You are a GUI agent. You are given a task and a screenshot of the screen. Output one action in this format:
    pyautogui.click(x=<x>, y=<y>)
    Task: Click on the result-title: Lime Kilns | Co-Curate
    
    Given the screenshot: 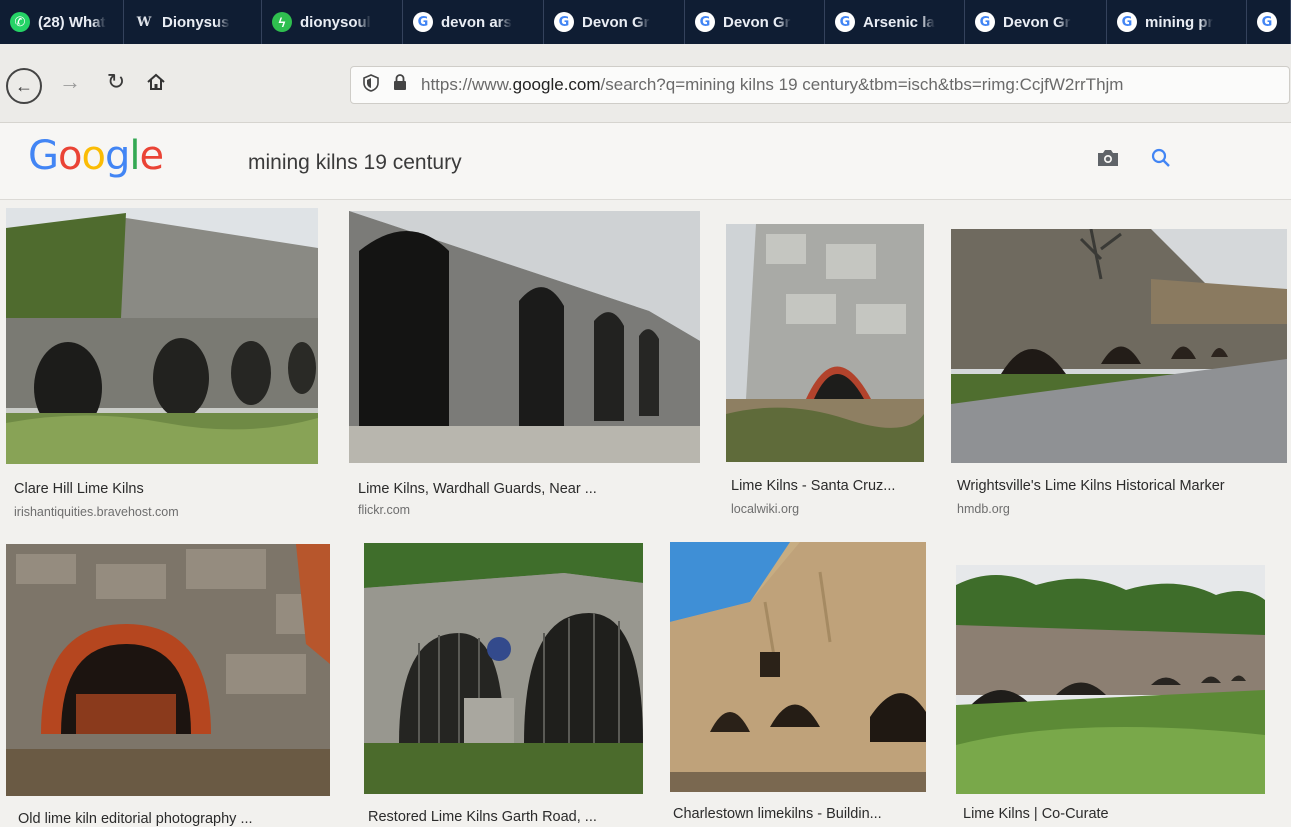 What is the action you would take?
    pyautogui.click(x=1036, y=814)
    